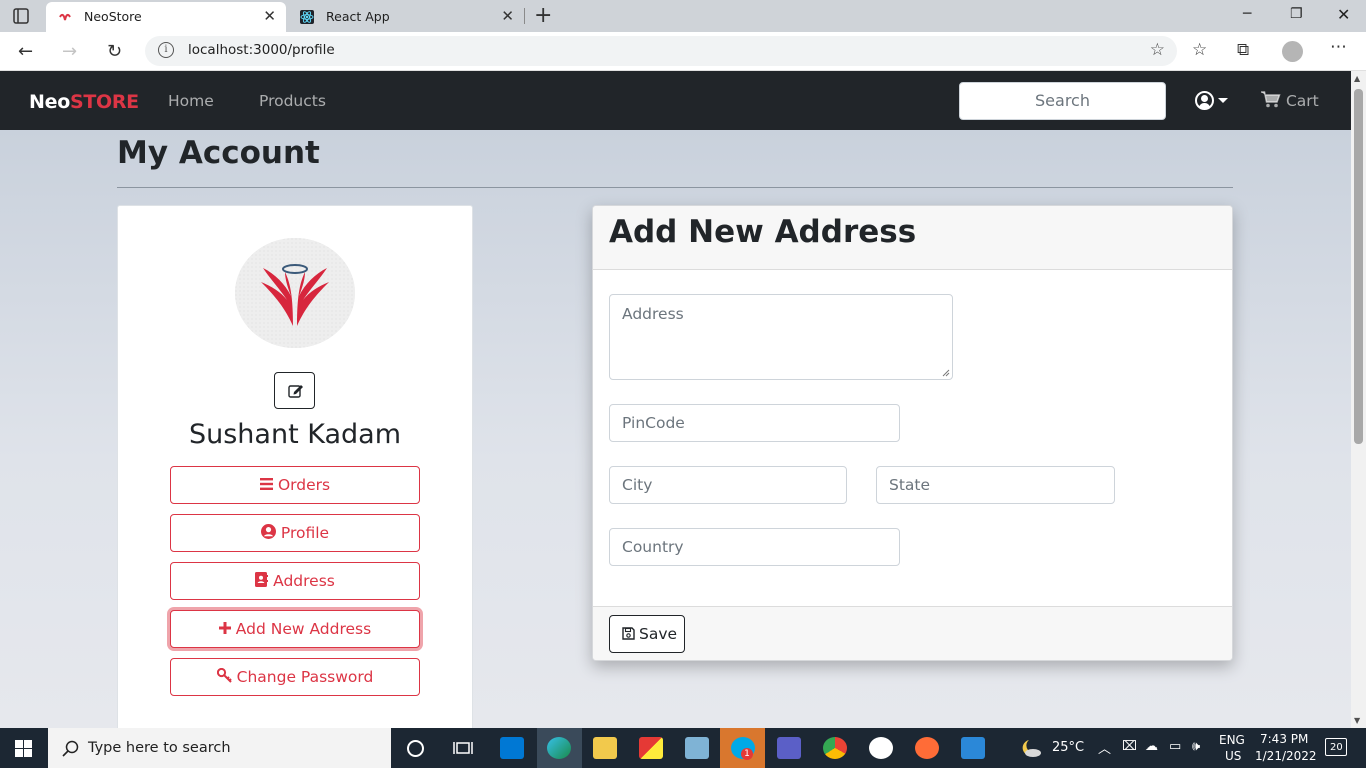 The width and height of the screenshot is (1366, 768). I want to click on country-input: Country, so click(754, 547).